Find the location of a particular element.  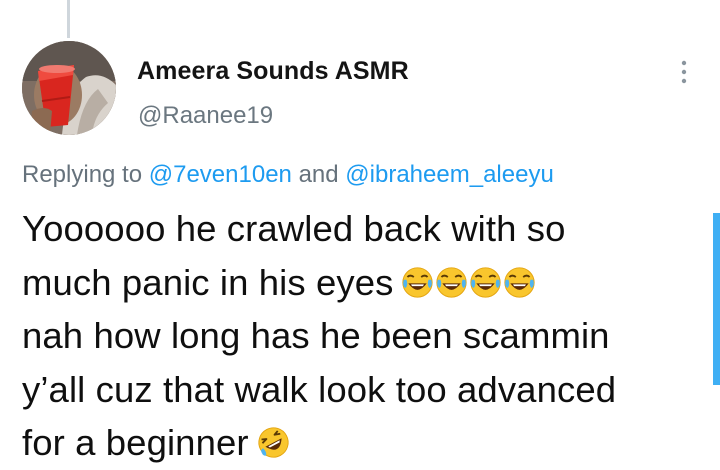

replying-joiner: and is located at coordinates (318, 174).